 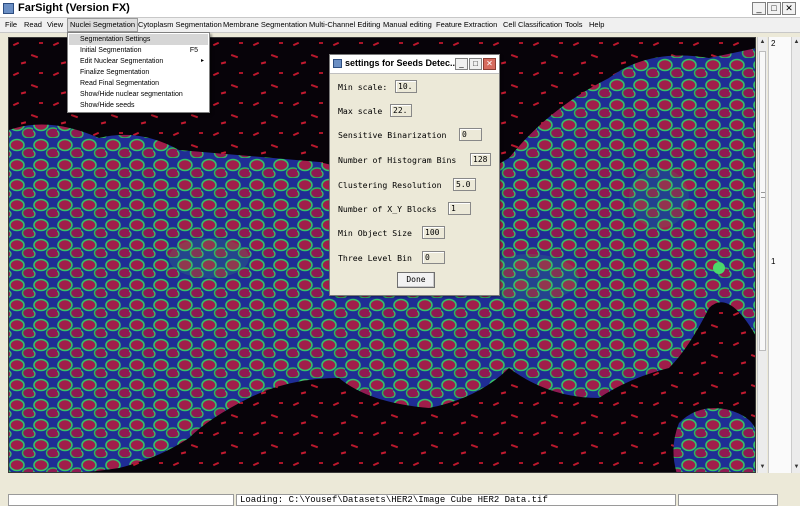 I want to click on scroll-up-icon: ▲, so click(x=762, y=42).